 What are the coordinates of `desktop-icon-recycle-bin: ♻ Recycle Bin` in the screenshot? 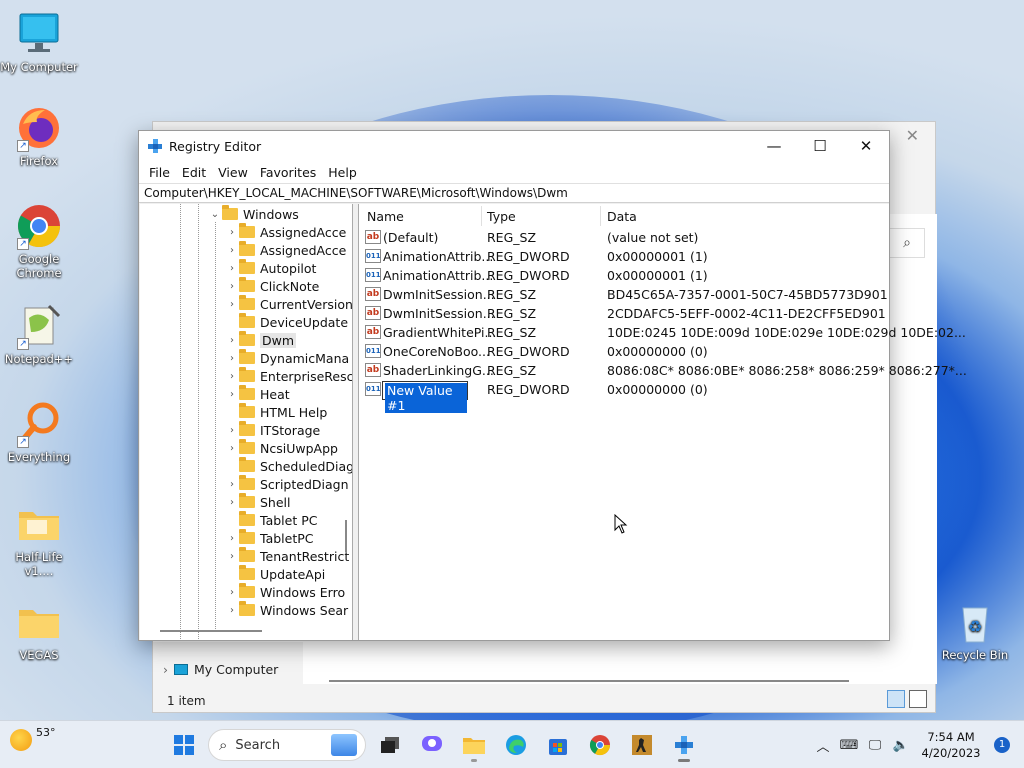 It's located at (975, 630).